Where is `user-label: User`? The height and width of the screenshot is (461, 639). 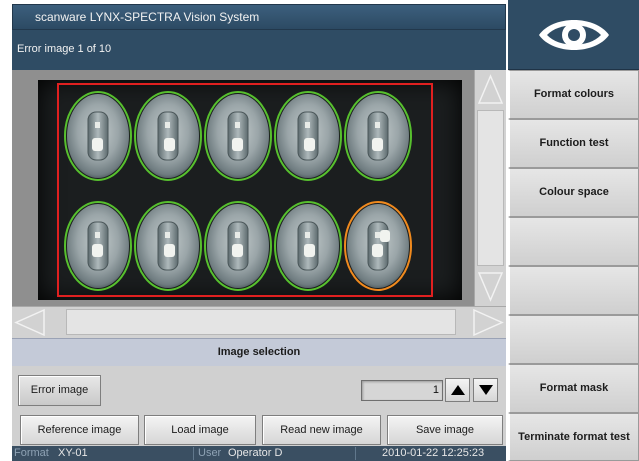 user-label: User is located at coordinates (210, 453).